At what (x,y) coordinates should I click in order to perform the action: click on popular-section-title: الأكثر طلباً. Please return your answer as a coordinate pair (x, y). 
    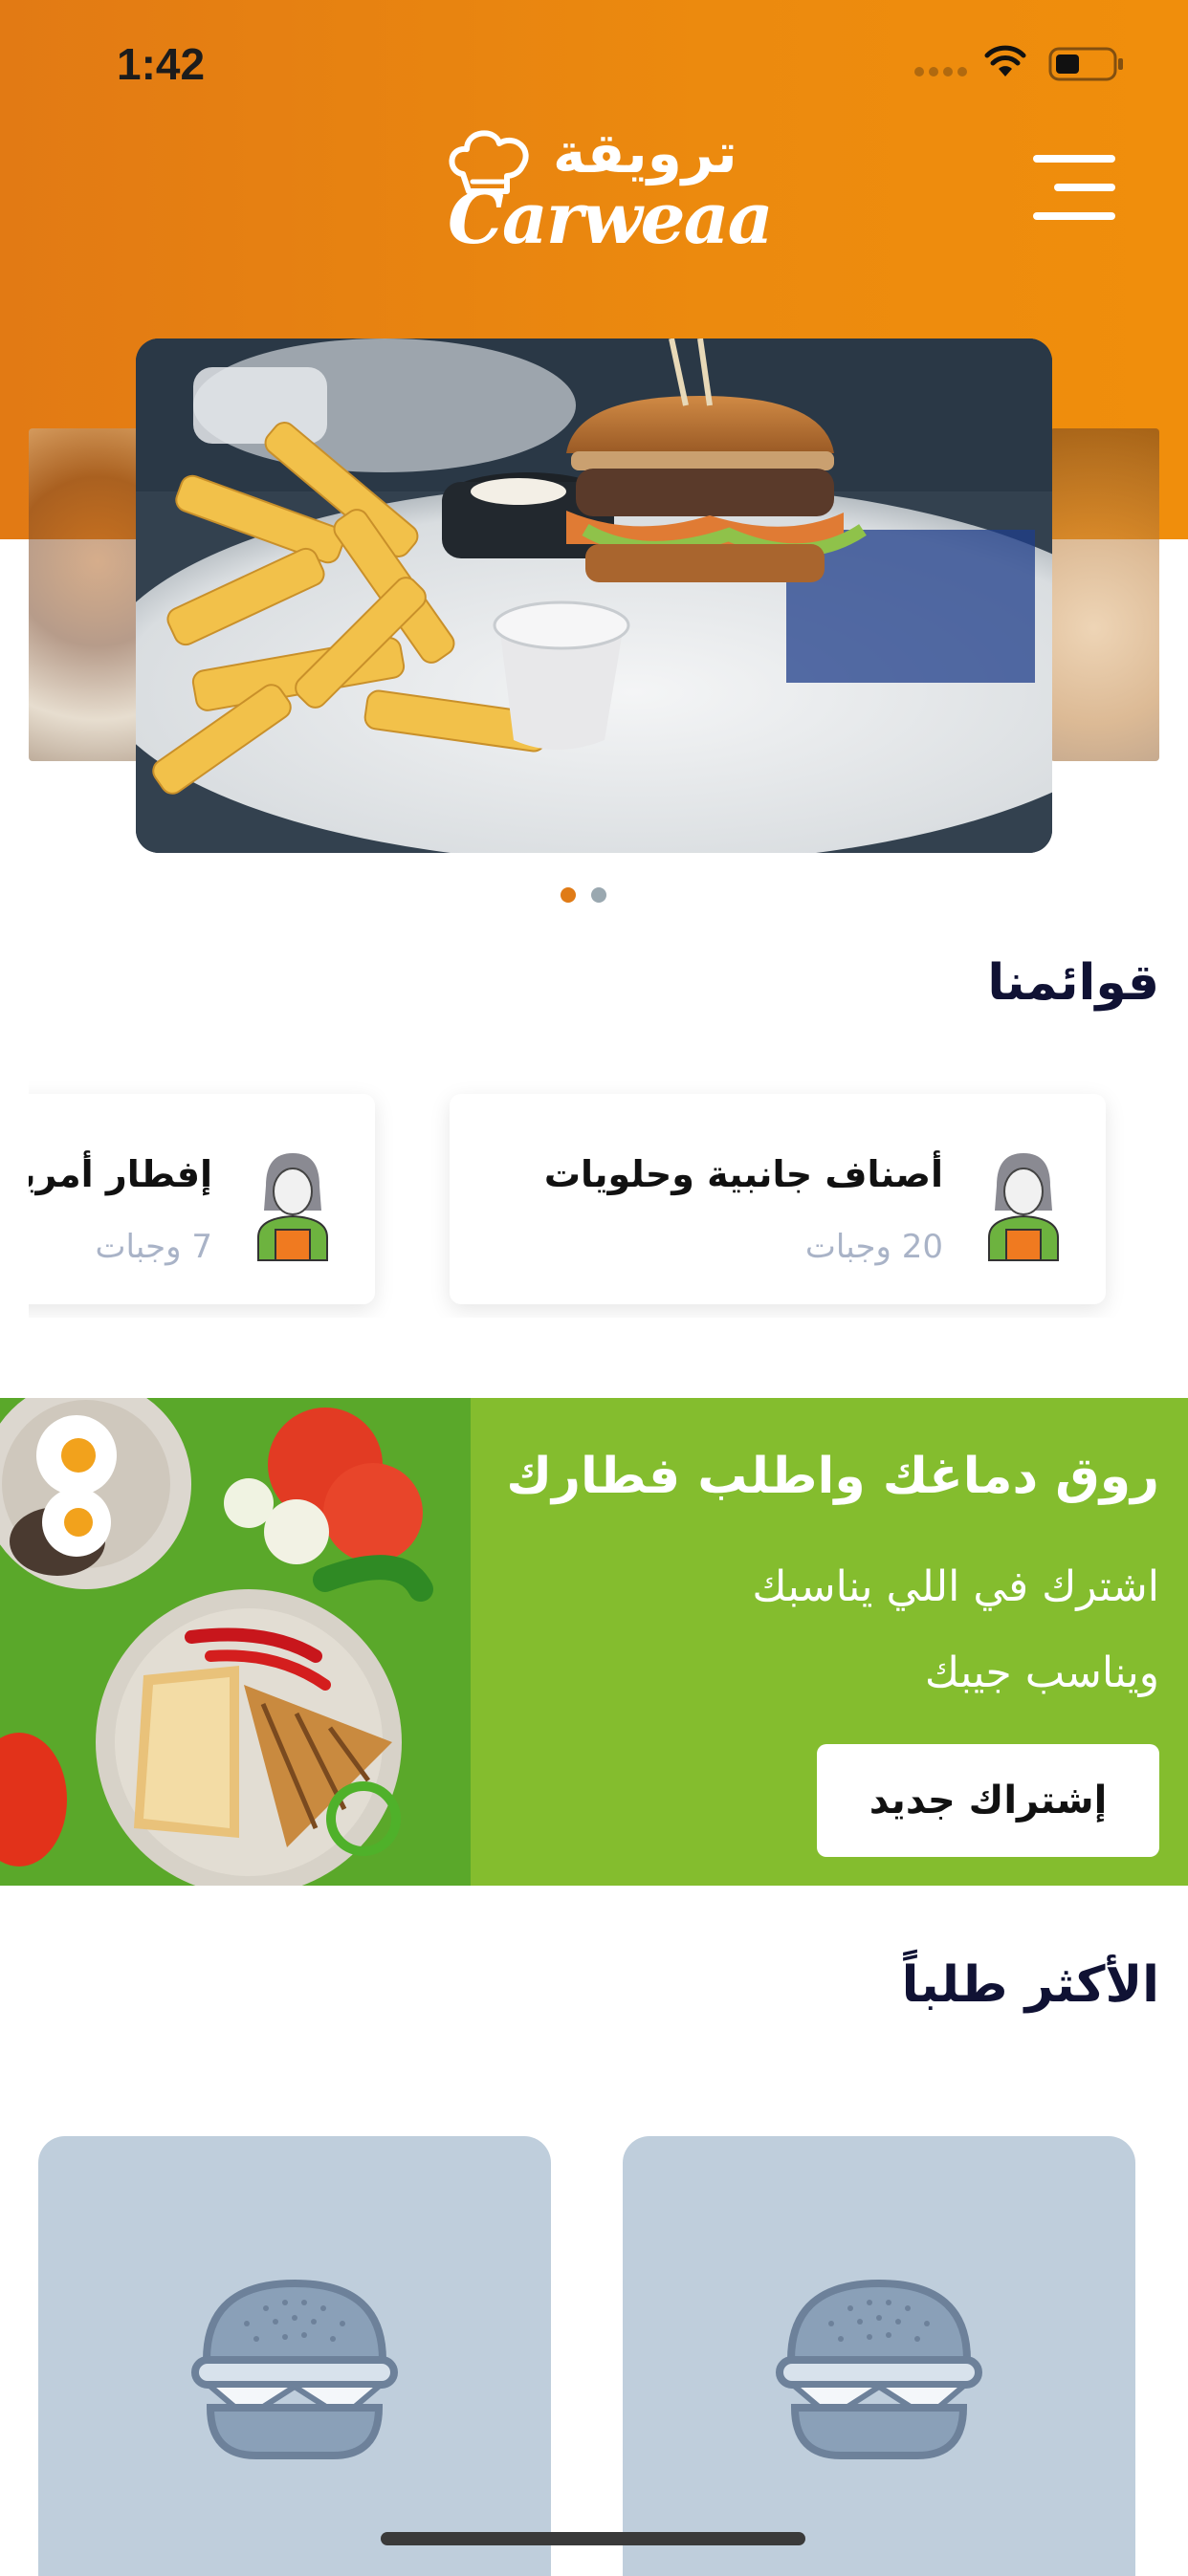
    Looking at the image, I should click on (1030, 1985).